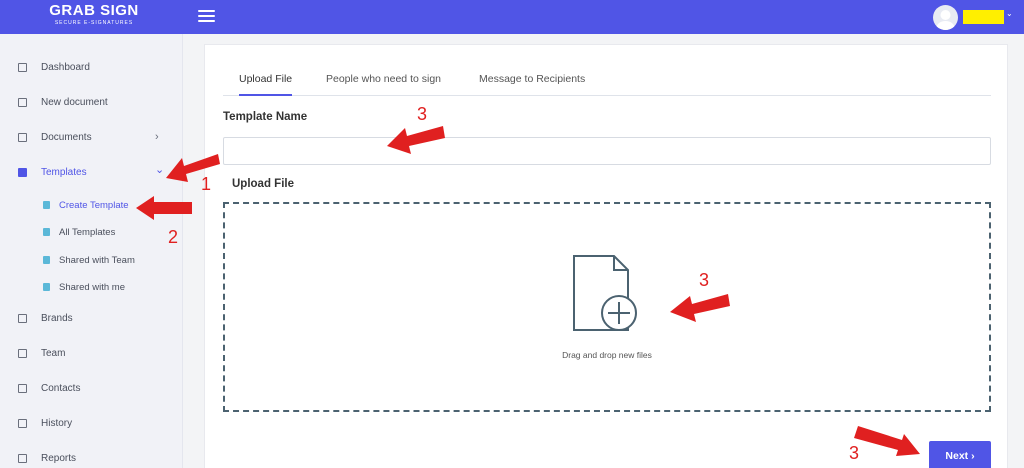  What do you see at coordinates (91, 353) in the screenshot?
I see `sidebar-item-team: Team` at bounding box center [91, 353].